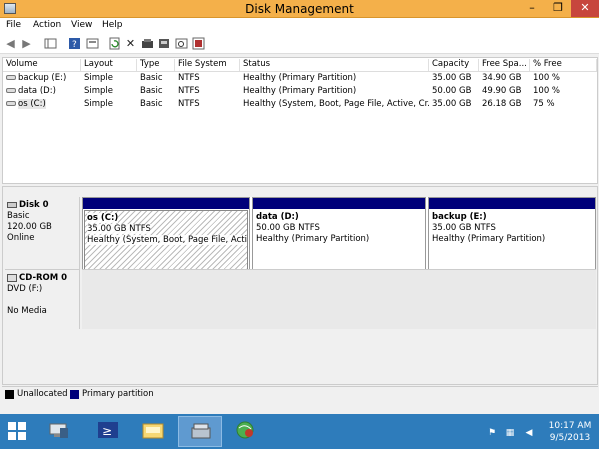 The image size is (599, 449). I want to click on menu-file: File, so click(13, 25).